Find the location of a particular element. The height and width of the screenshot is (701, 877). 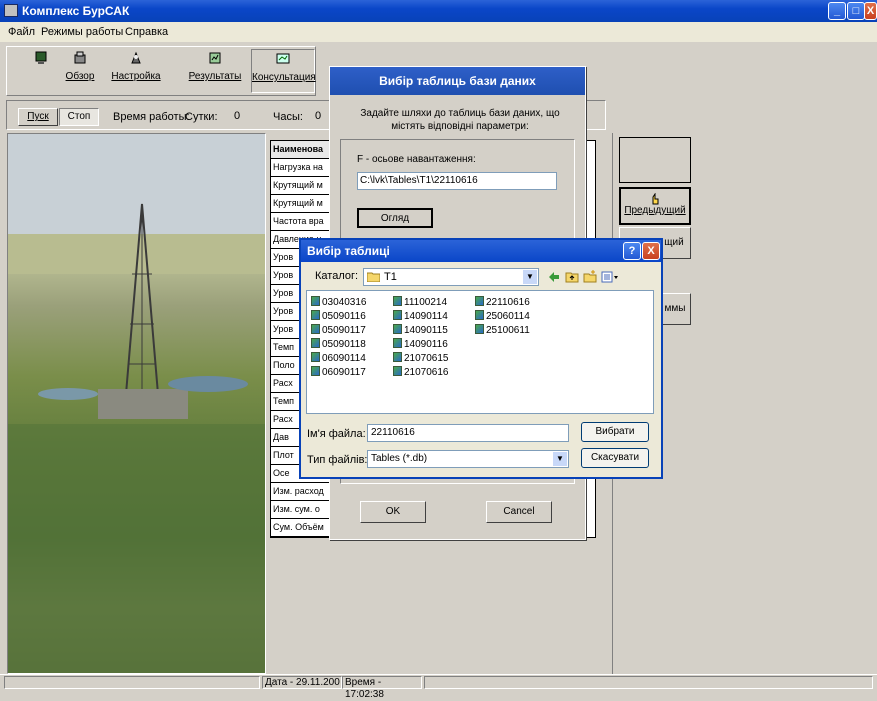

menu-bar: Файл Режимы работы Справка is located at coordinates (438, 32).